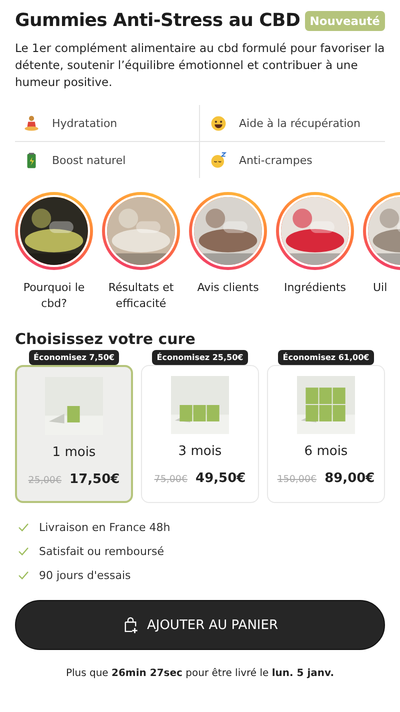  I want to click on benefit-text: Satisfait ou remboursé, so click(101, 551).